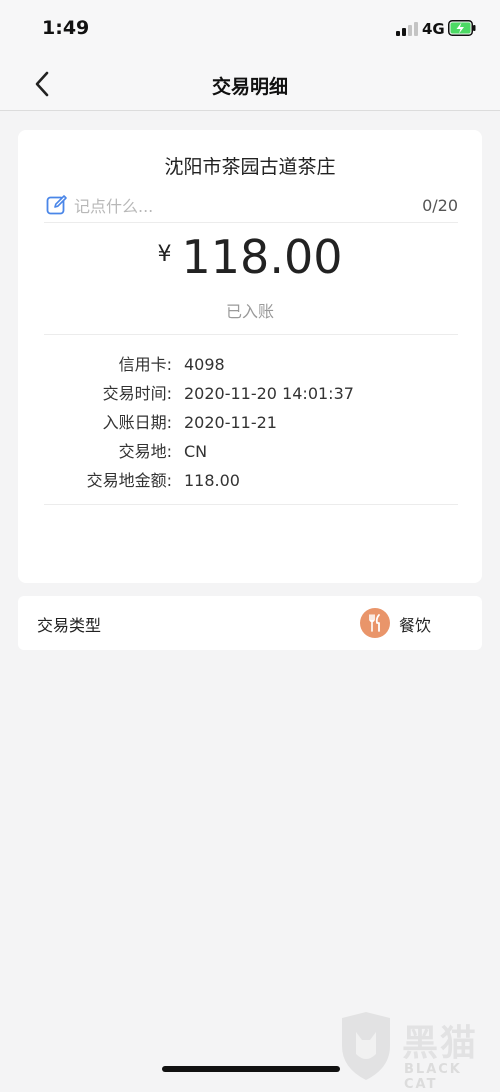  What do you see at coordinates (164, 254) in the screenshot?
I see `currency-symbol: ¥` at bounding box center [164, 254].